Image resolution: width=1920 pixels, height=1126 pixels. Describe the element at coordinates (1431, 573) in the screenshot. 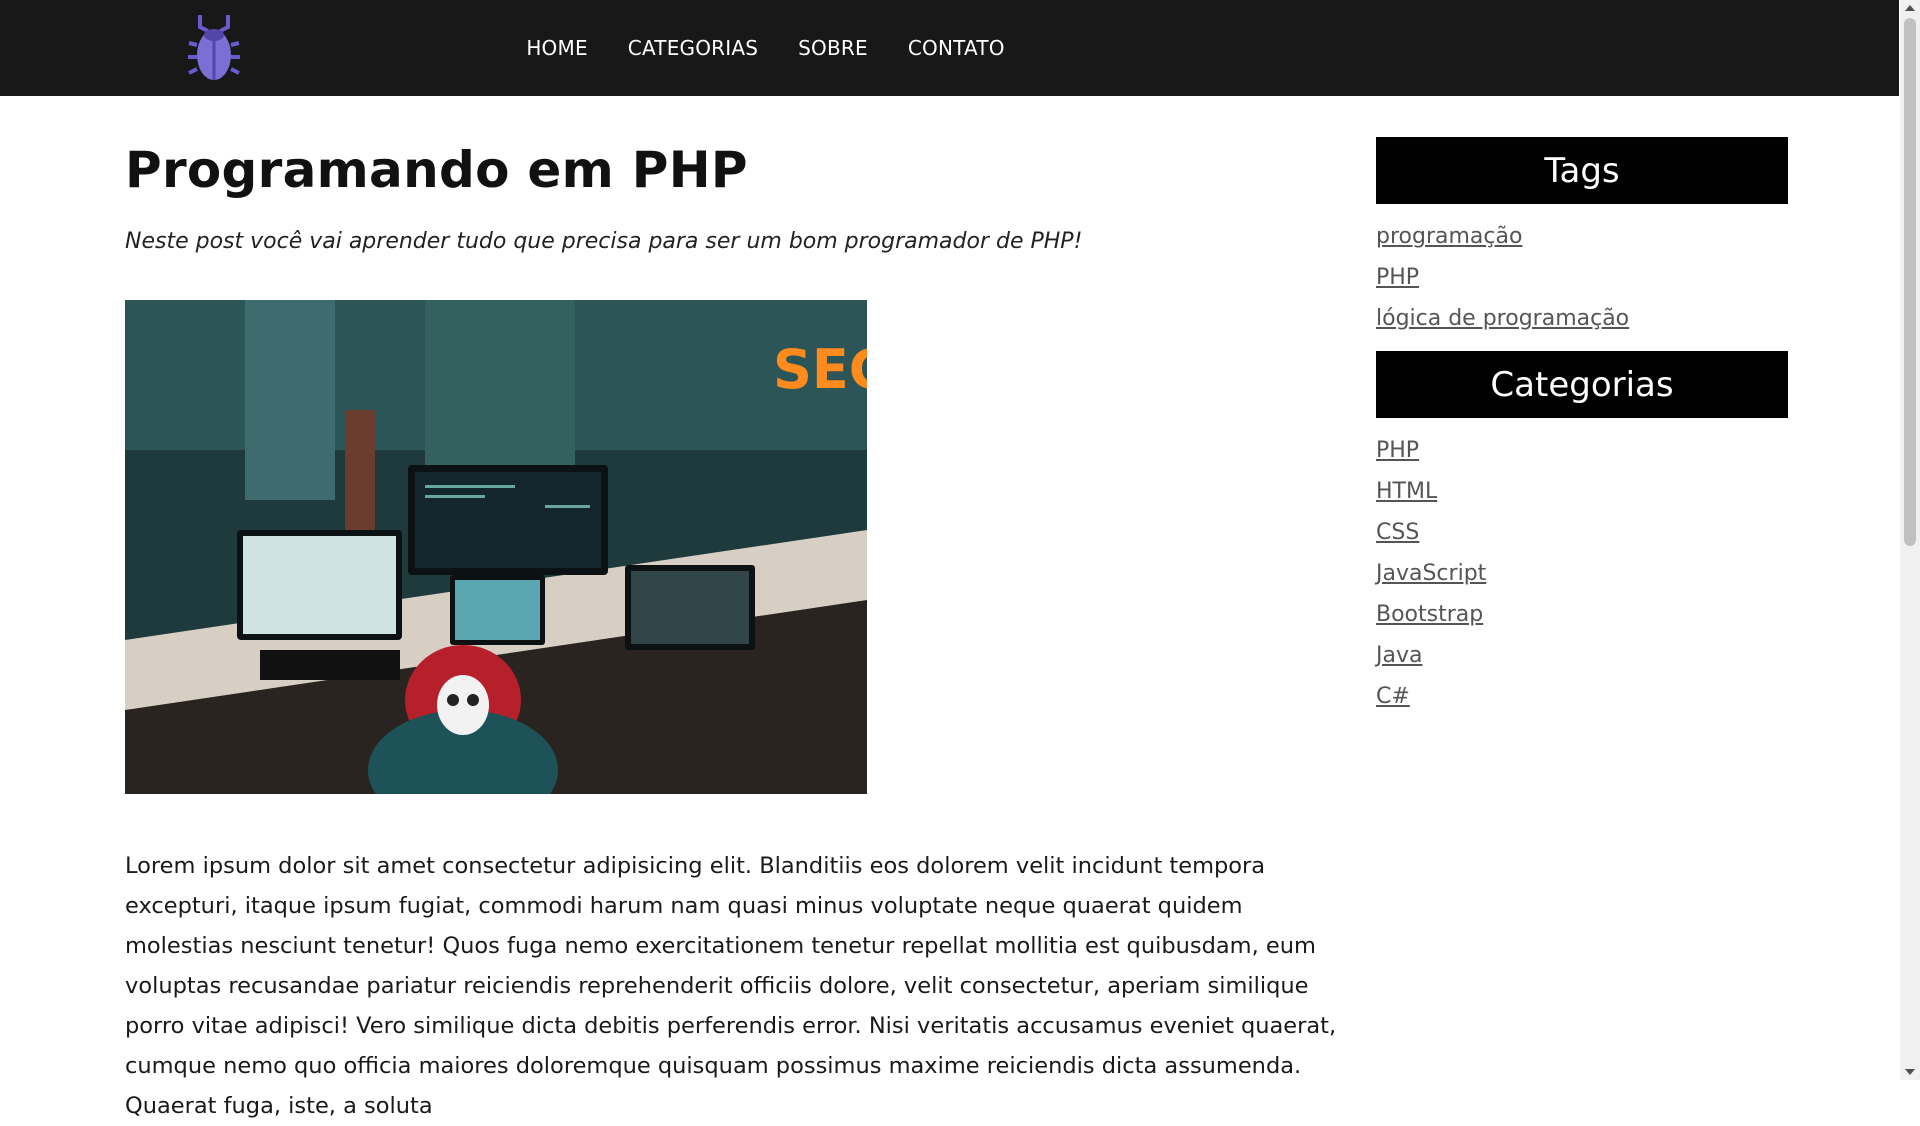

I see `category-link-javascript: JavaScript` at that location.